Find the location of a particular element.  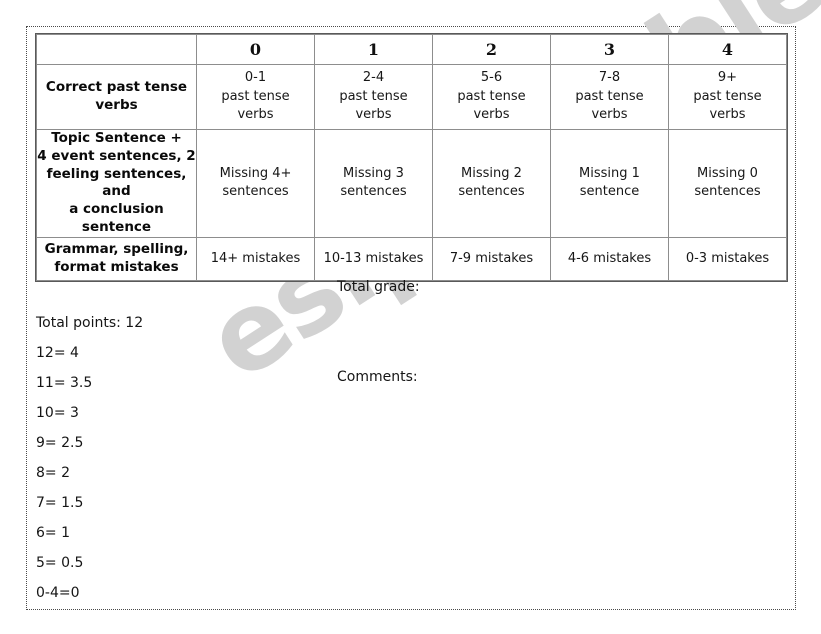

list-item: 0-4=0 is located at coordinates (58, 593).